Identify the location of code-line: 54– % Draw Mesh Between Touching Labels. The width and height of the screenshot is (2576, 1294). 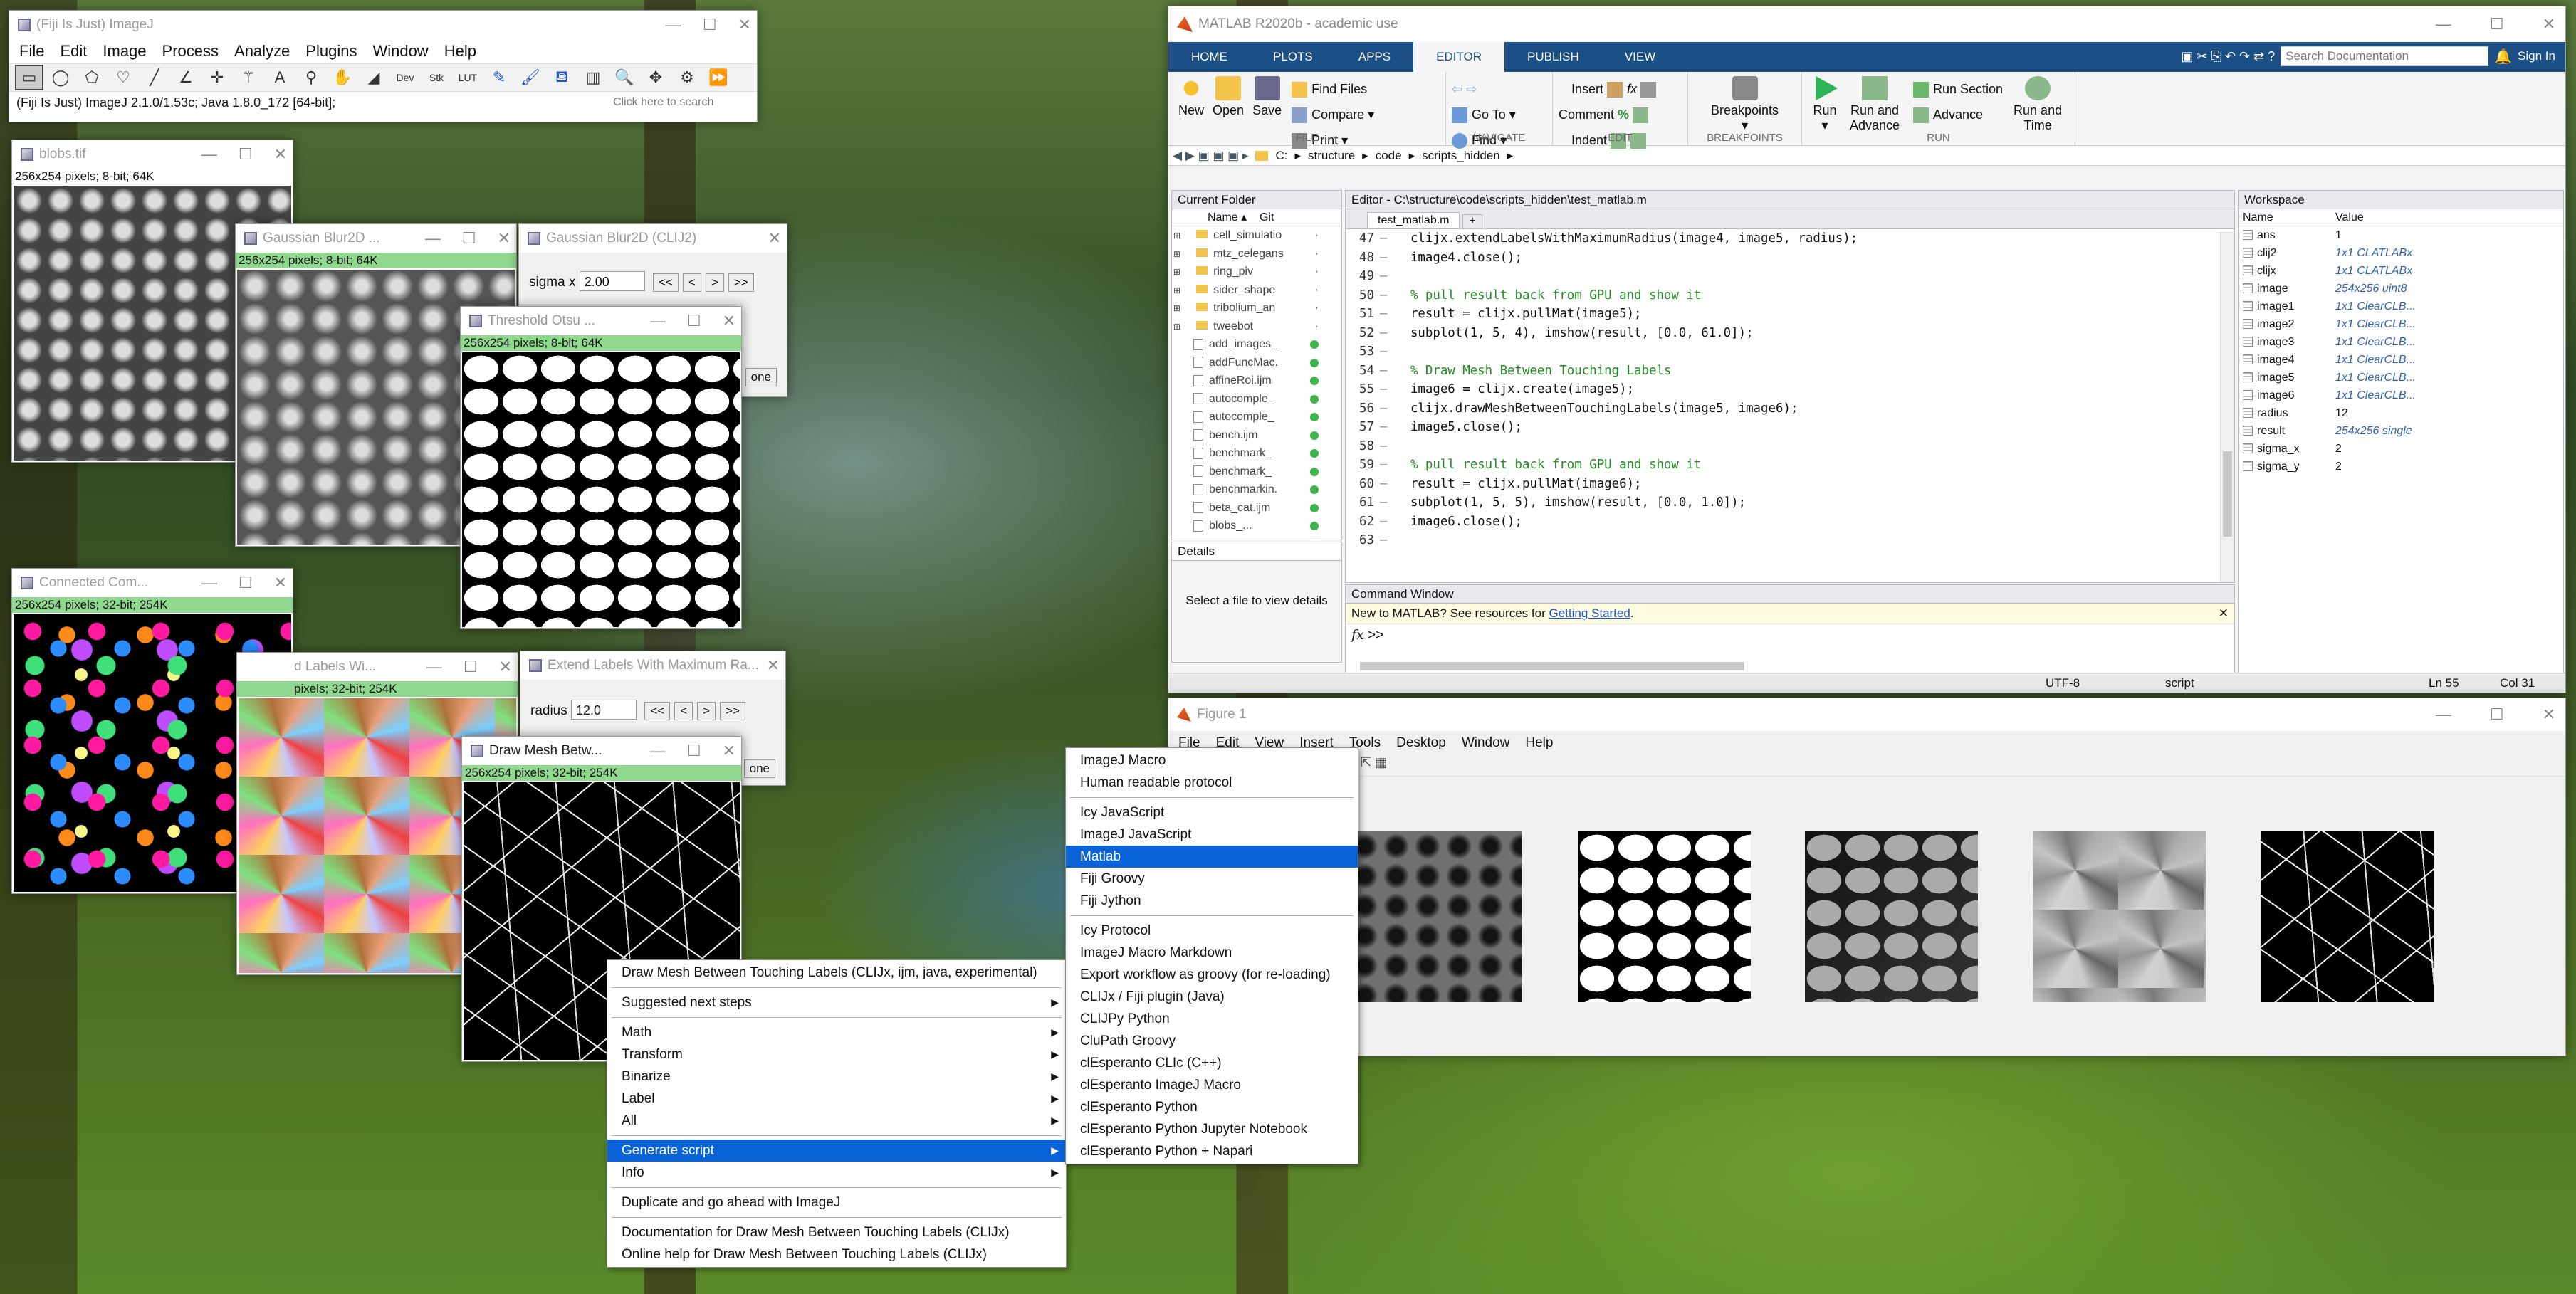
(1790, 371).